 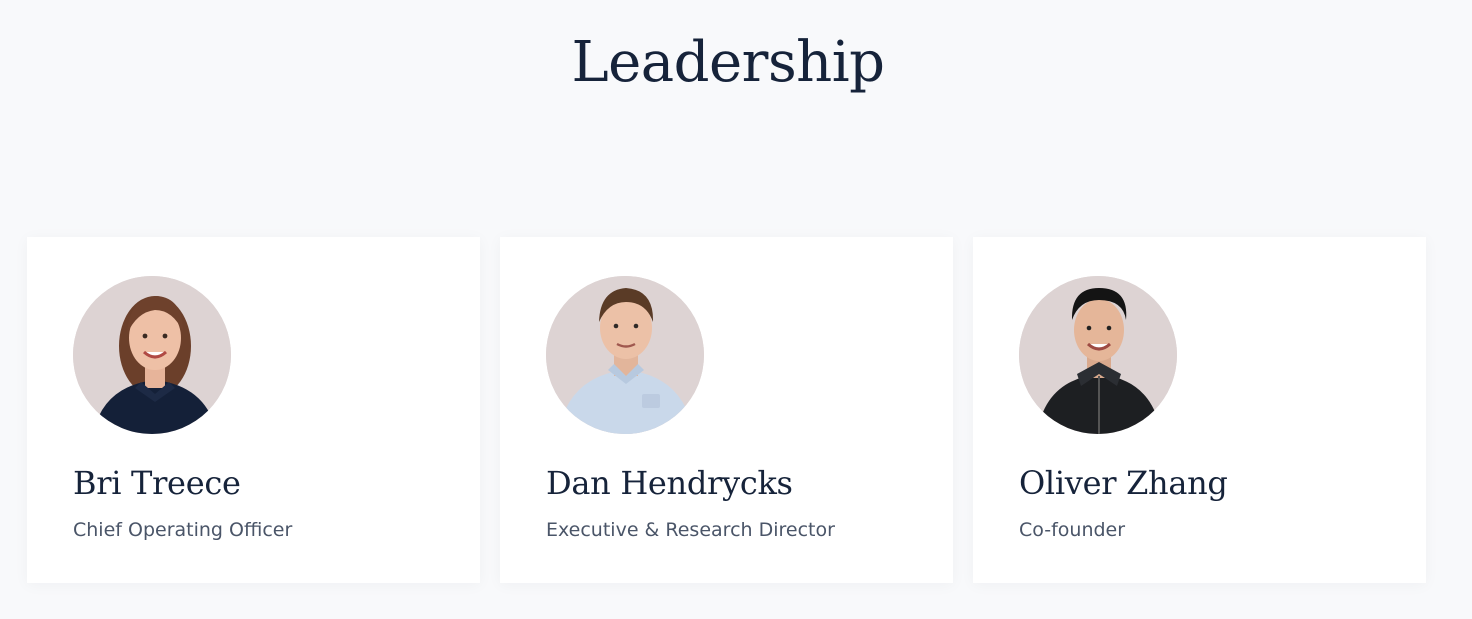 What do you see at coordinates (690, 530) in the screenshot?
I see `person-role: Executive & Research Director` at bounding box center [690, 530].